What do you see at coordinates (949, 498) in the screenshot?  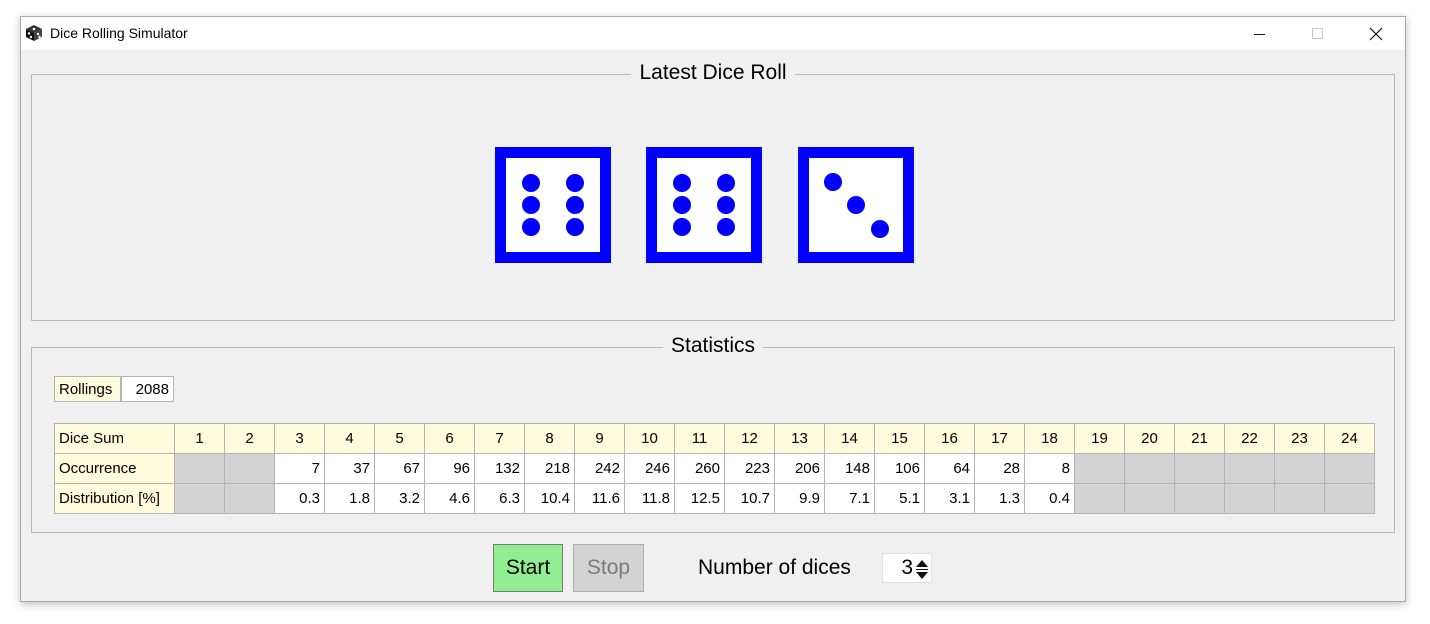 I see `distribution-row-cell: 3.1` at bounding box center [949, 498].